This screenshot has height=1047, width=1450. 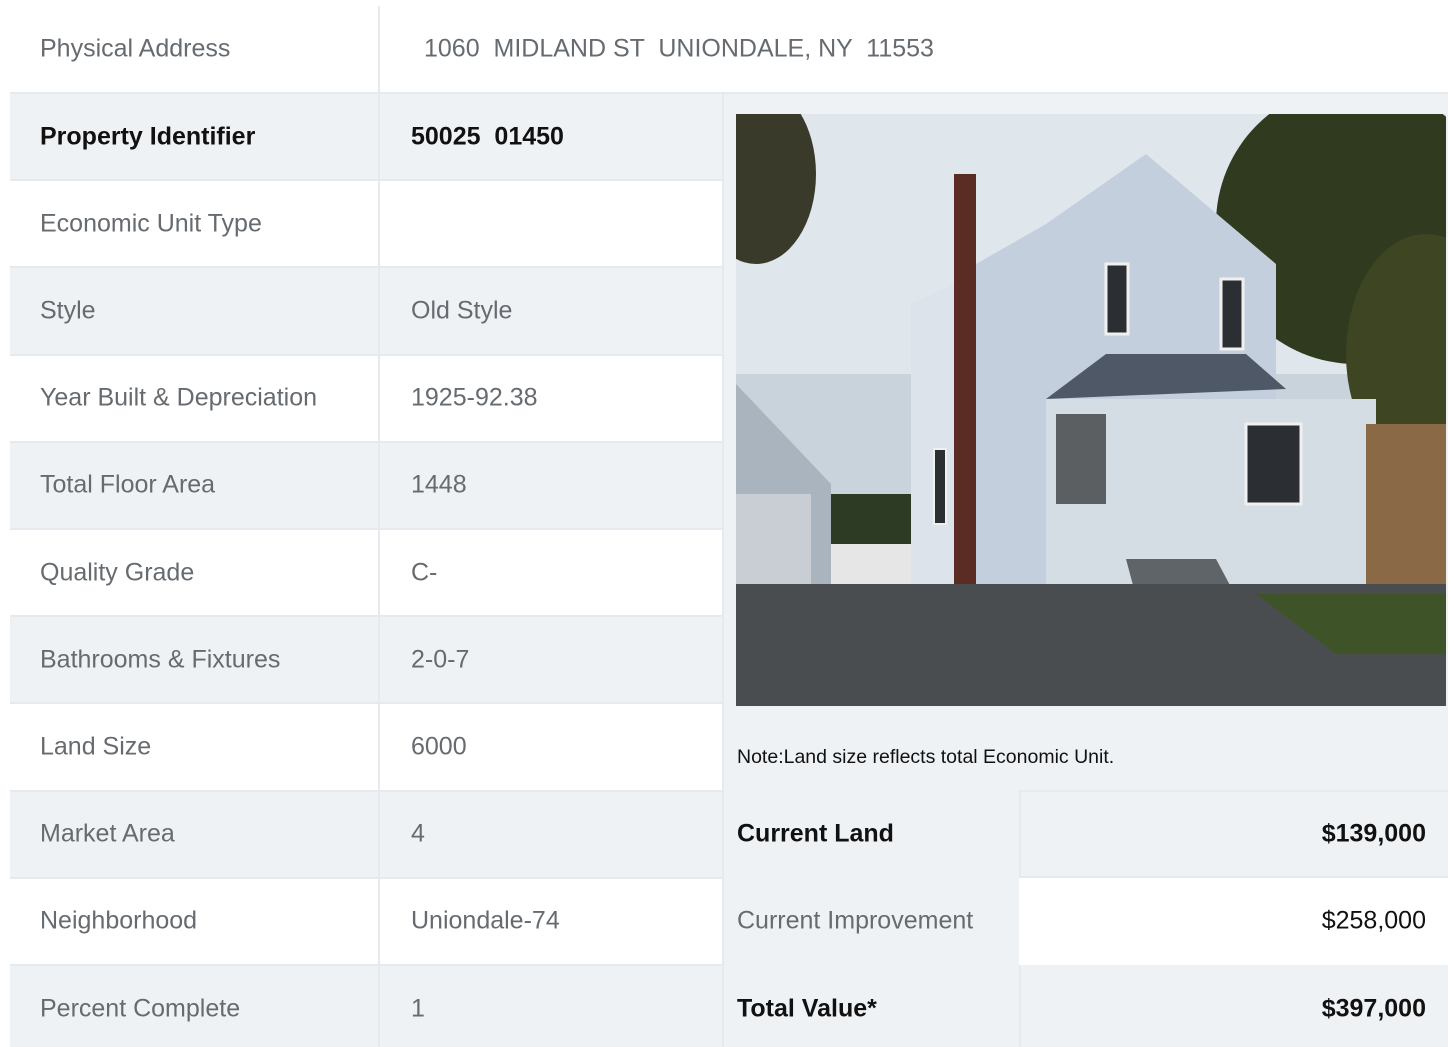 What do you see at coordinates (855, 920) in the screenshot?
I see `valuation-label: Current Improvement` at bounding box center [855, 920].